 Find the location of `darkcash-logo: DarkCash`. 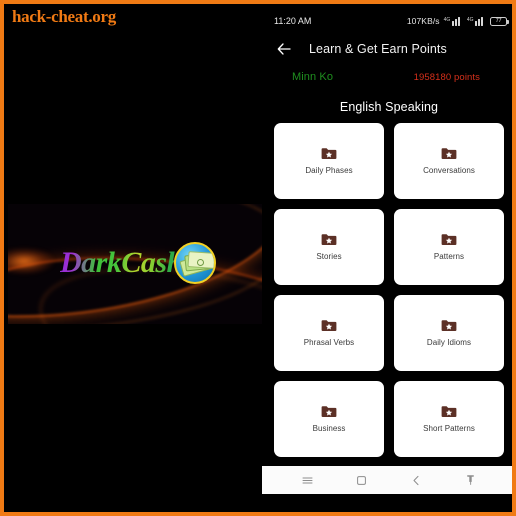

darkcash-logo: DarkCash is located at coordinates (138, 263).